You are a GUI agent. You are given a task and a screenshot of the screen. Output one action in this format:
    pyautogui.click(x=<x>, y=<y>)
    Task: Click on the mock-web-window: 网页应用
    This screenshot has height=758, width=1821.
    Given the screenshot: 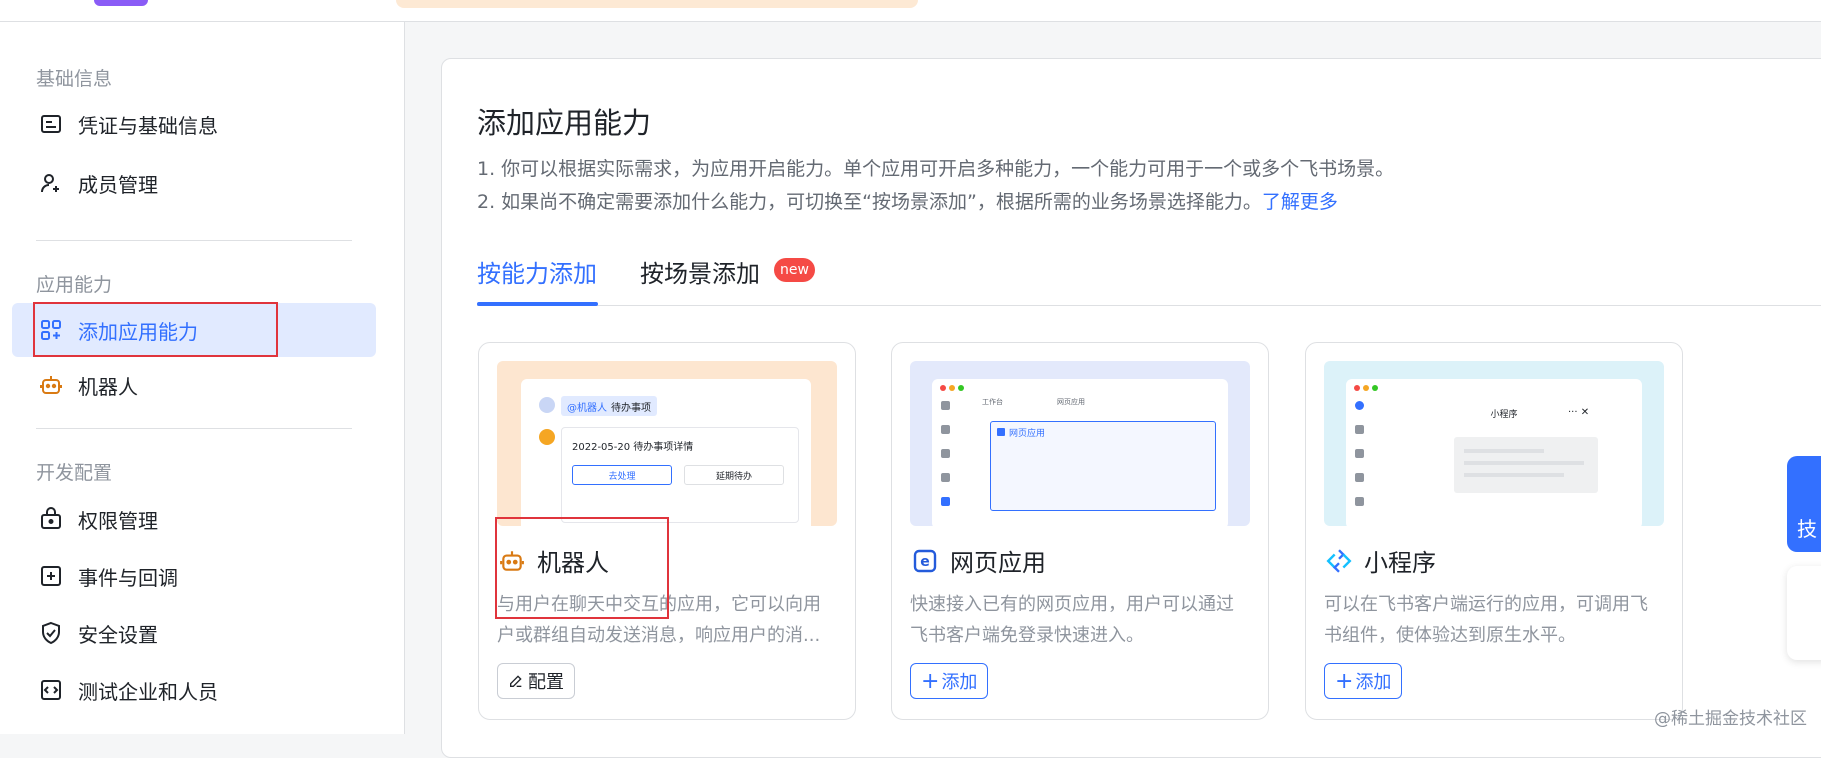 What is the action you would take?
    pyautogui.click(x=1103, y=466)
    